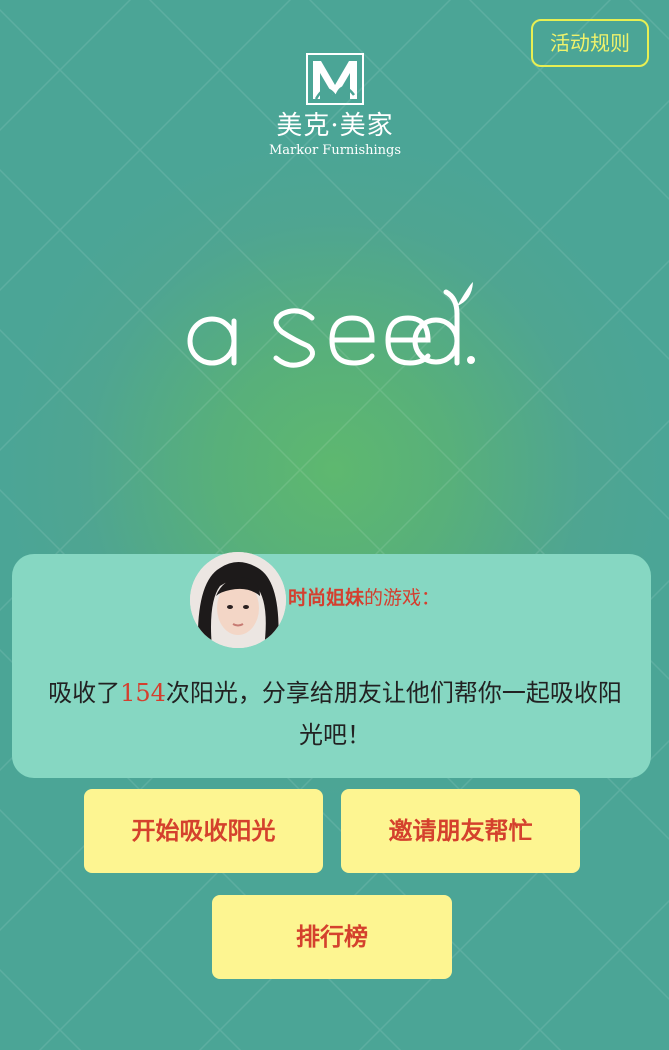  Describe the element at coordinates (335, 126) in the screenshot. I see `brand-name-cn: 美克·美家` at that location.